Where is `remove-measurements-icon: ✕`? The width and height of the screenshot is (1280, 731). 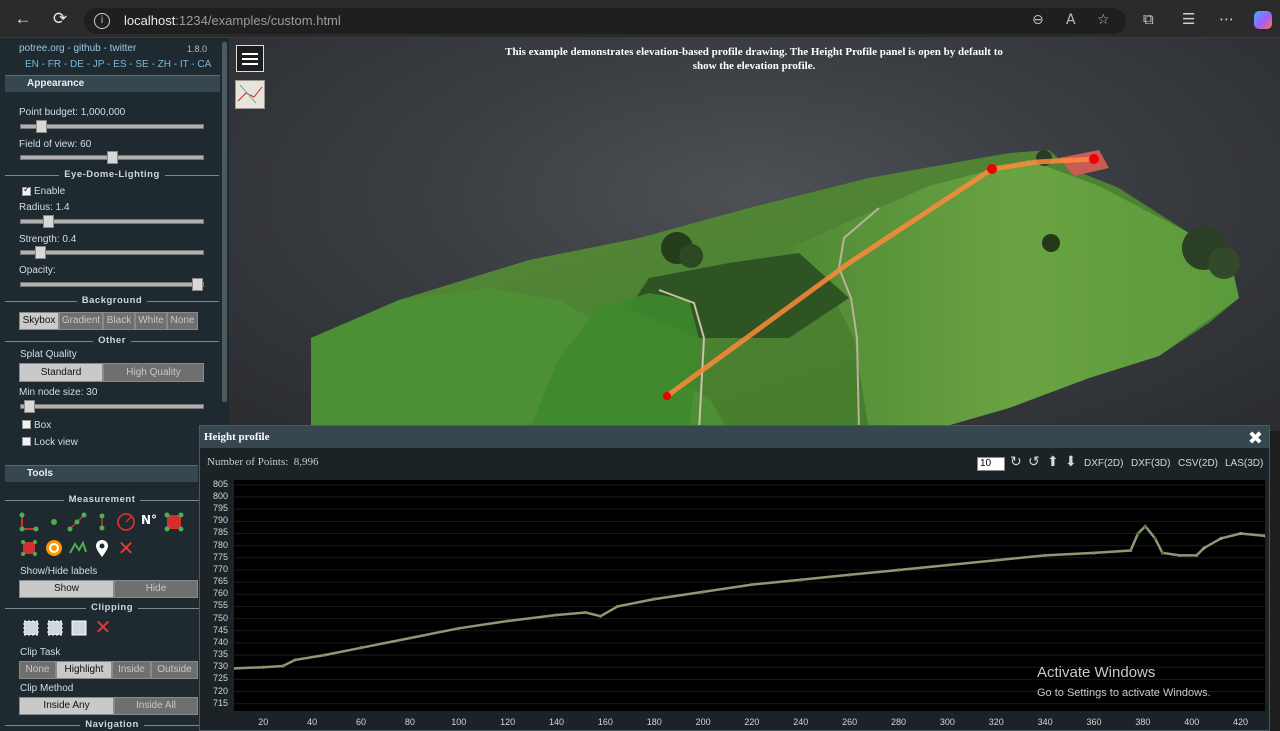 remove-measurements-icon: ✕ is located at coordinates (126, 548).